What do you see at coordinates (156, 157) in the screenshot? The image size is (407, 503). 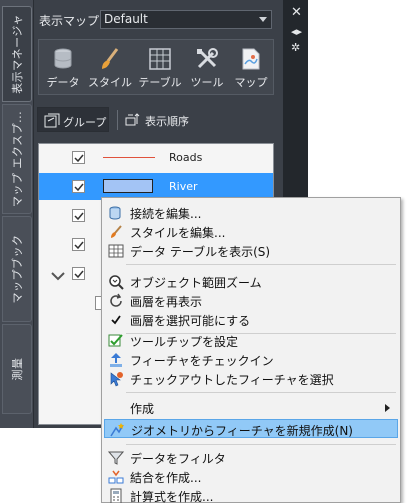 I see `layer-row-roads: Roads` at bounding box center [156, 157].